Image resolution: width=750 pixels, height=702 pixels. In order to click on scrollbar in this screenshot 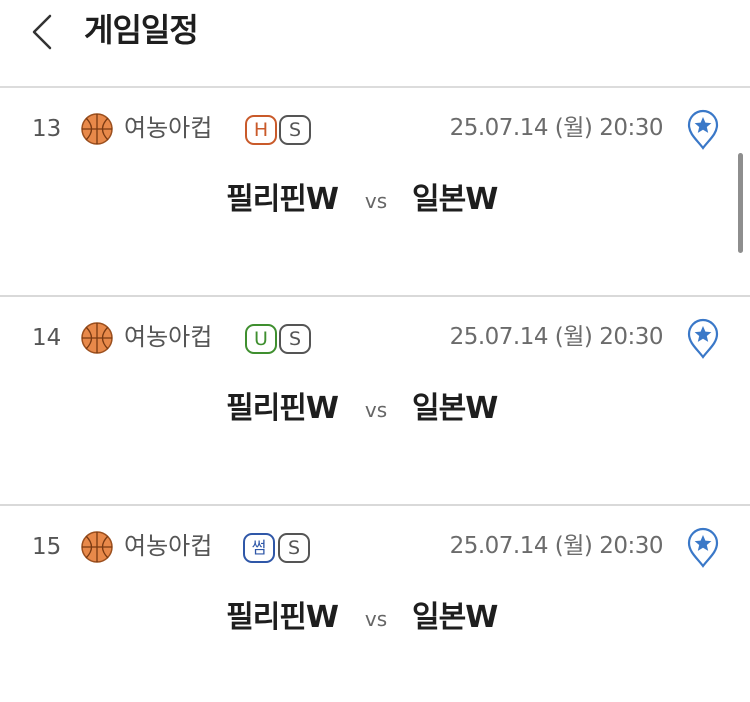, I will do `click(740, 203)`.